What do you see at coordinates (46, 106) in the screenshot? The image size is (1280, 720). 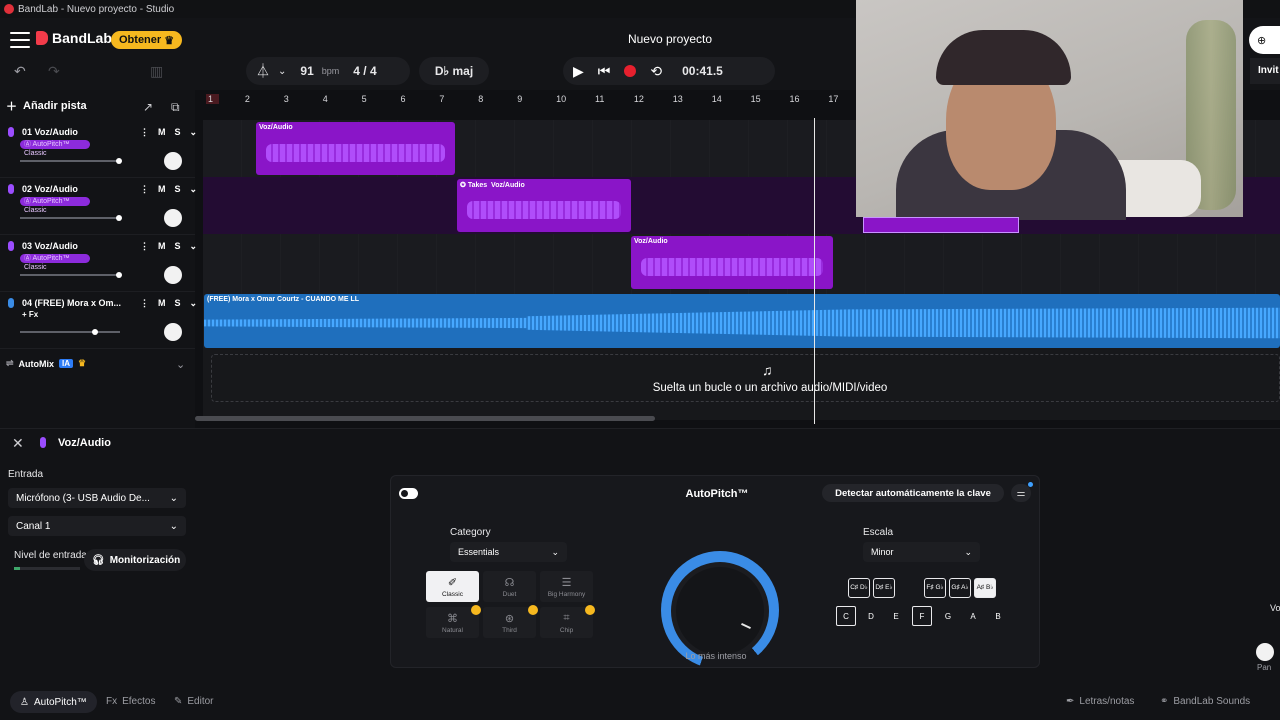 I see `add-track-button: ＋ Añadir pista` at bounding box center [46, 106].